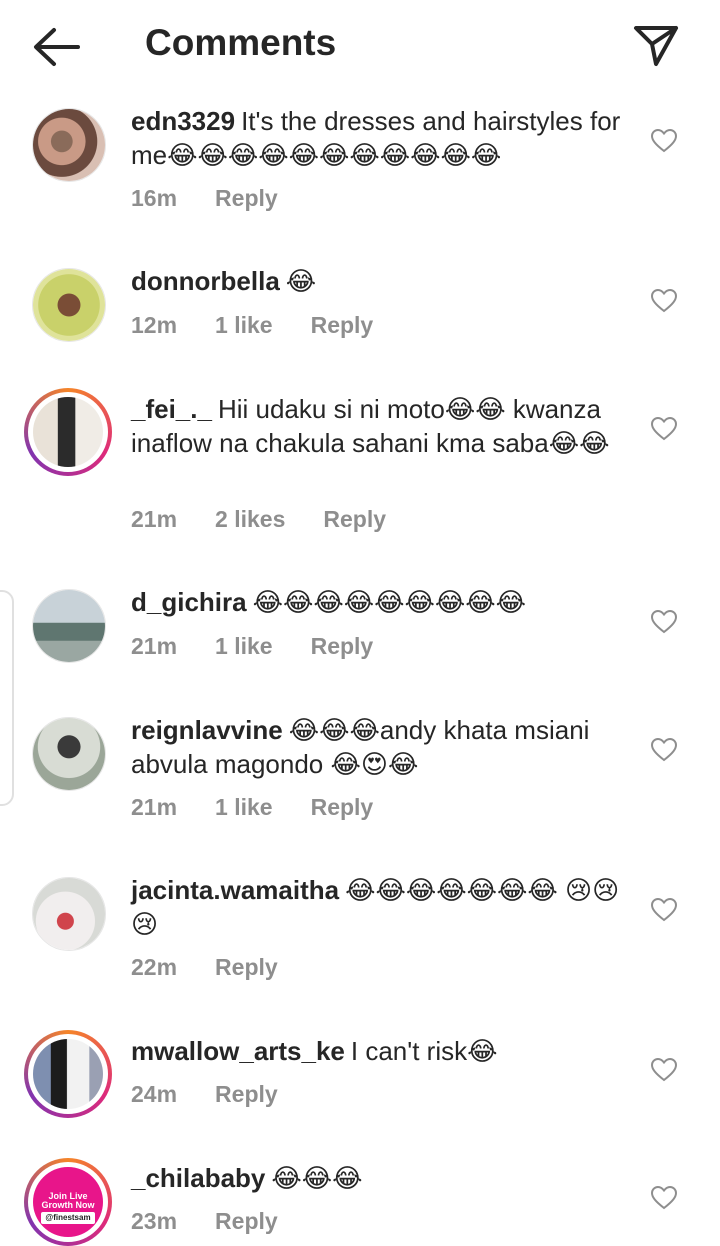  I want to click on comment-meta: 21m 2 likes Reply, so click(277, 519).